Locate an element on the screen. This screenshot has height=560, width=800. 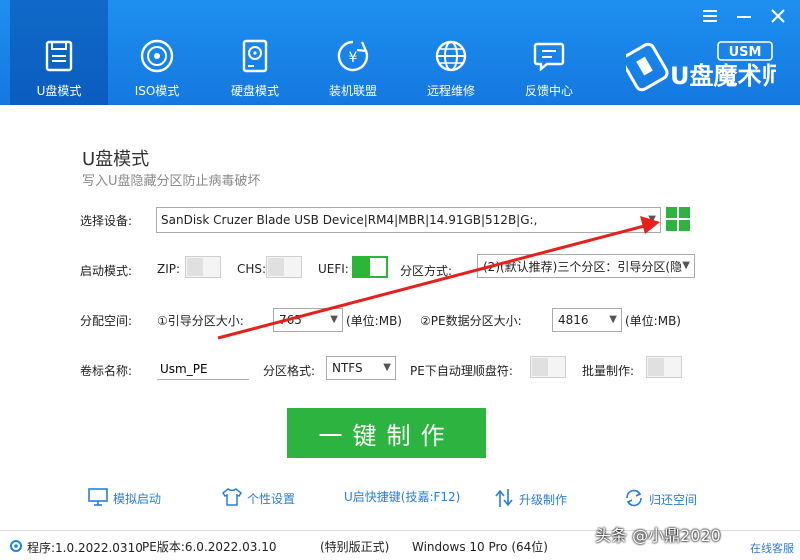
uefi-toggle is located at coordinates (370, 267).